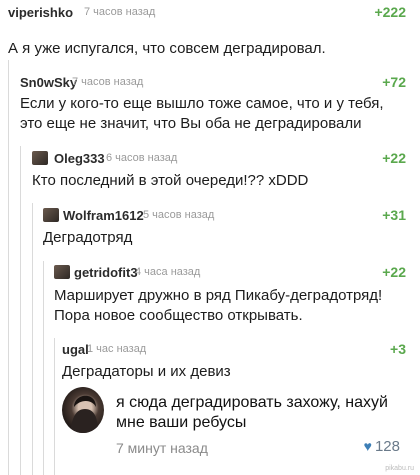 The image size is (420, 475). Describe the element at coordinates (48, 82) in the screenshot. I see `comment-author: Sn0wSky` at that location.